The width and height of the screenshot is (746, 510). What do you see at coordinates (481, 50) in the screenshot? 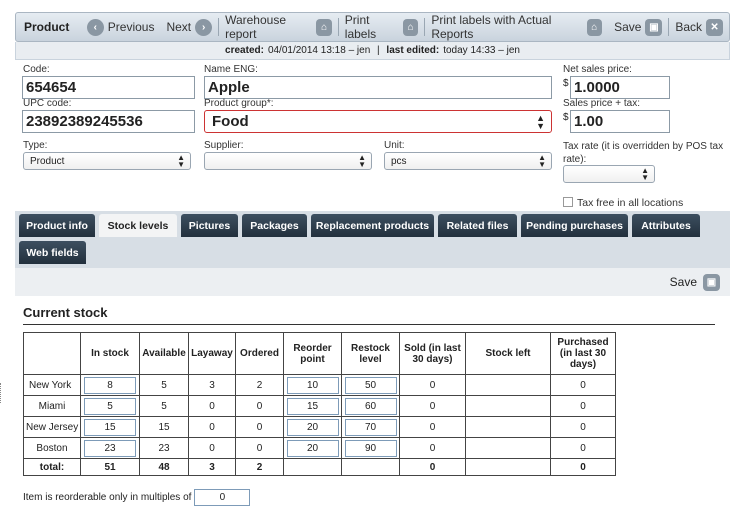
I see `edited-value: today 14:33 – jen` at bounding box center [481, 50].